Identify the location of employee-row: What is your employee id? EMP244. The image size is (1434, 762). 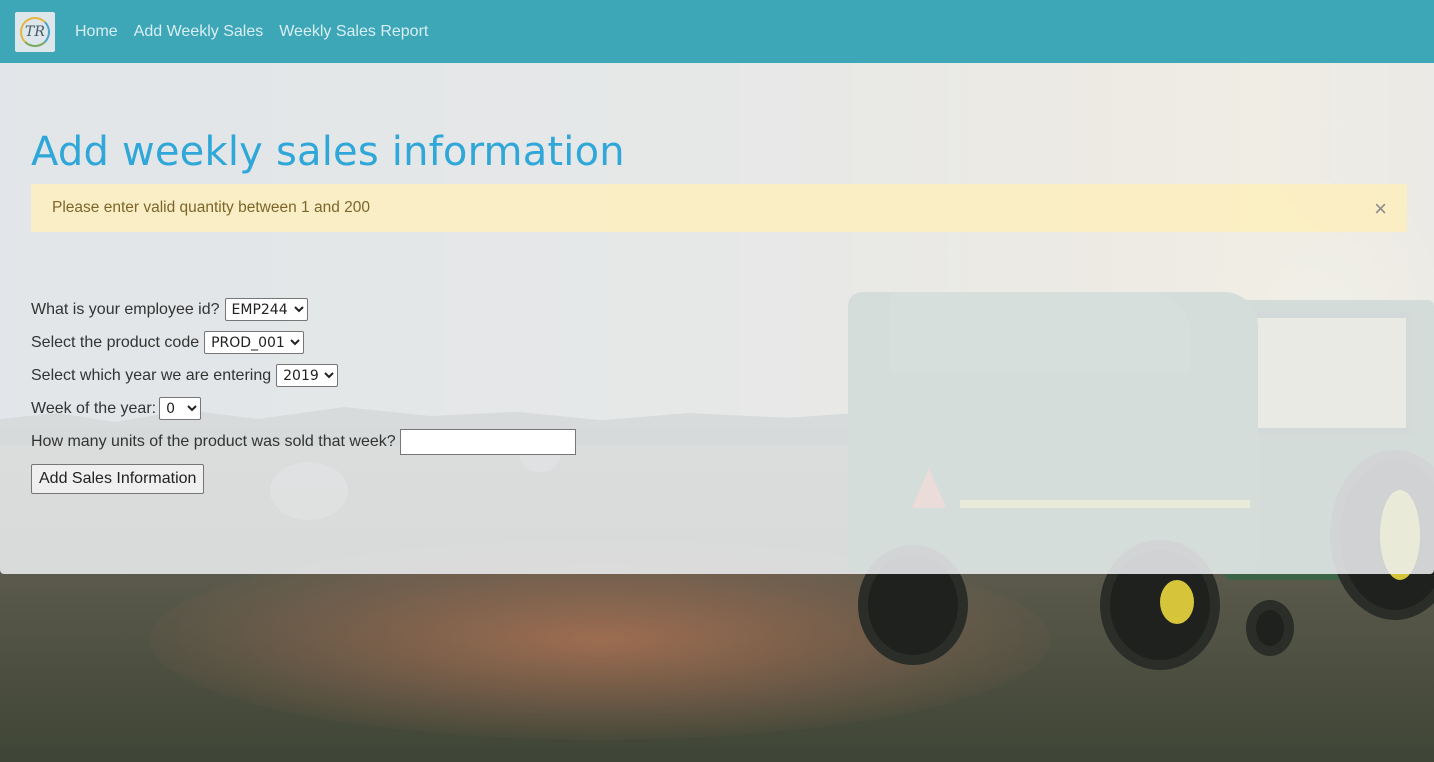
(169, 309).